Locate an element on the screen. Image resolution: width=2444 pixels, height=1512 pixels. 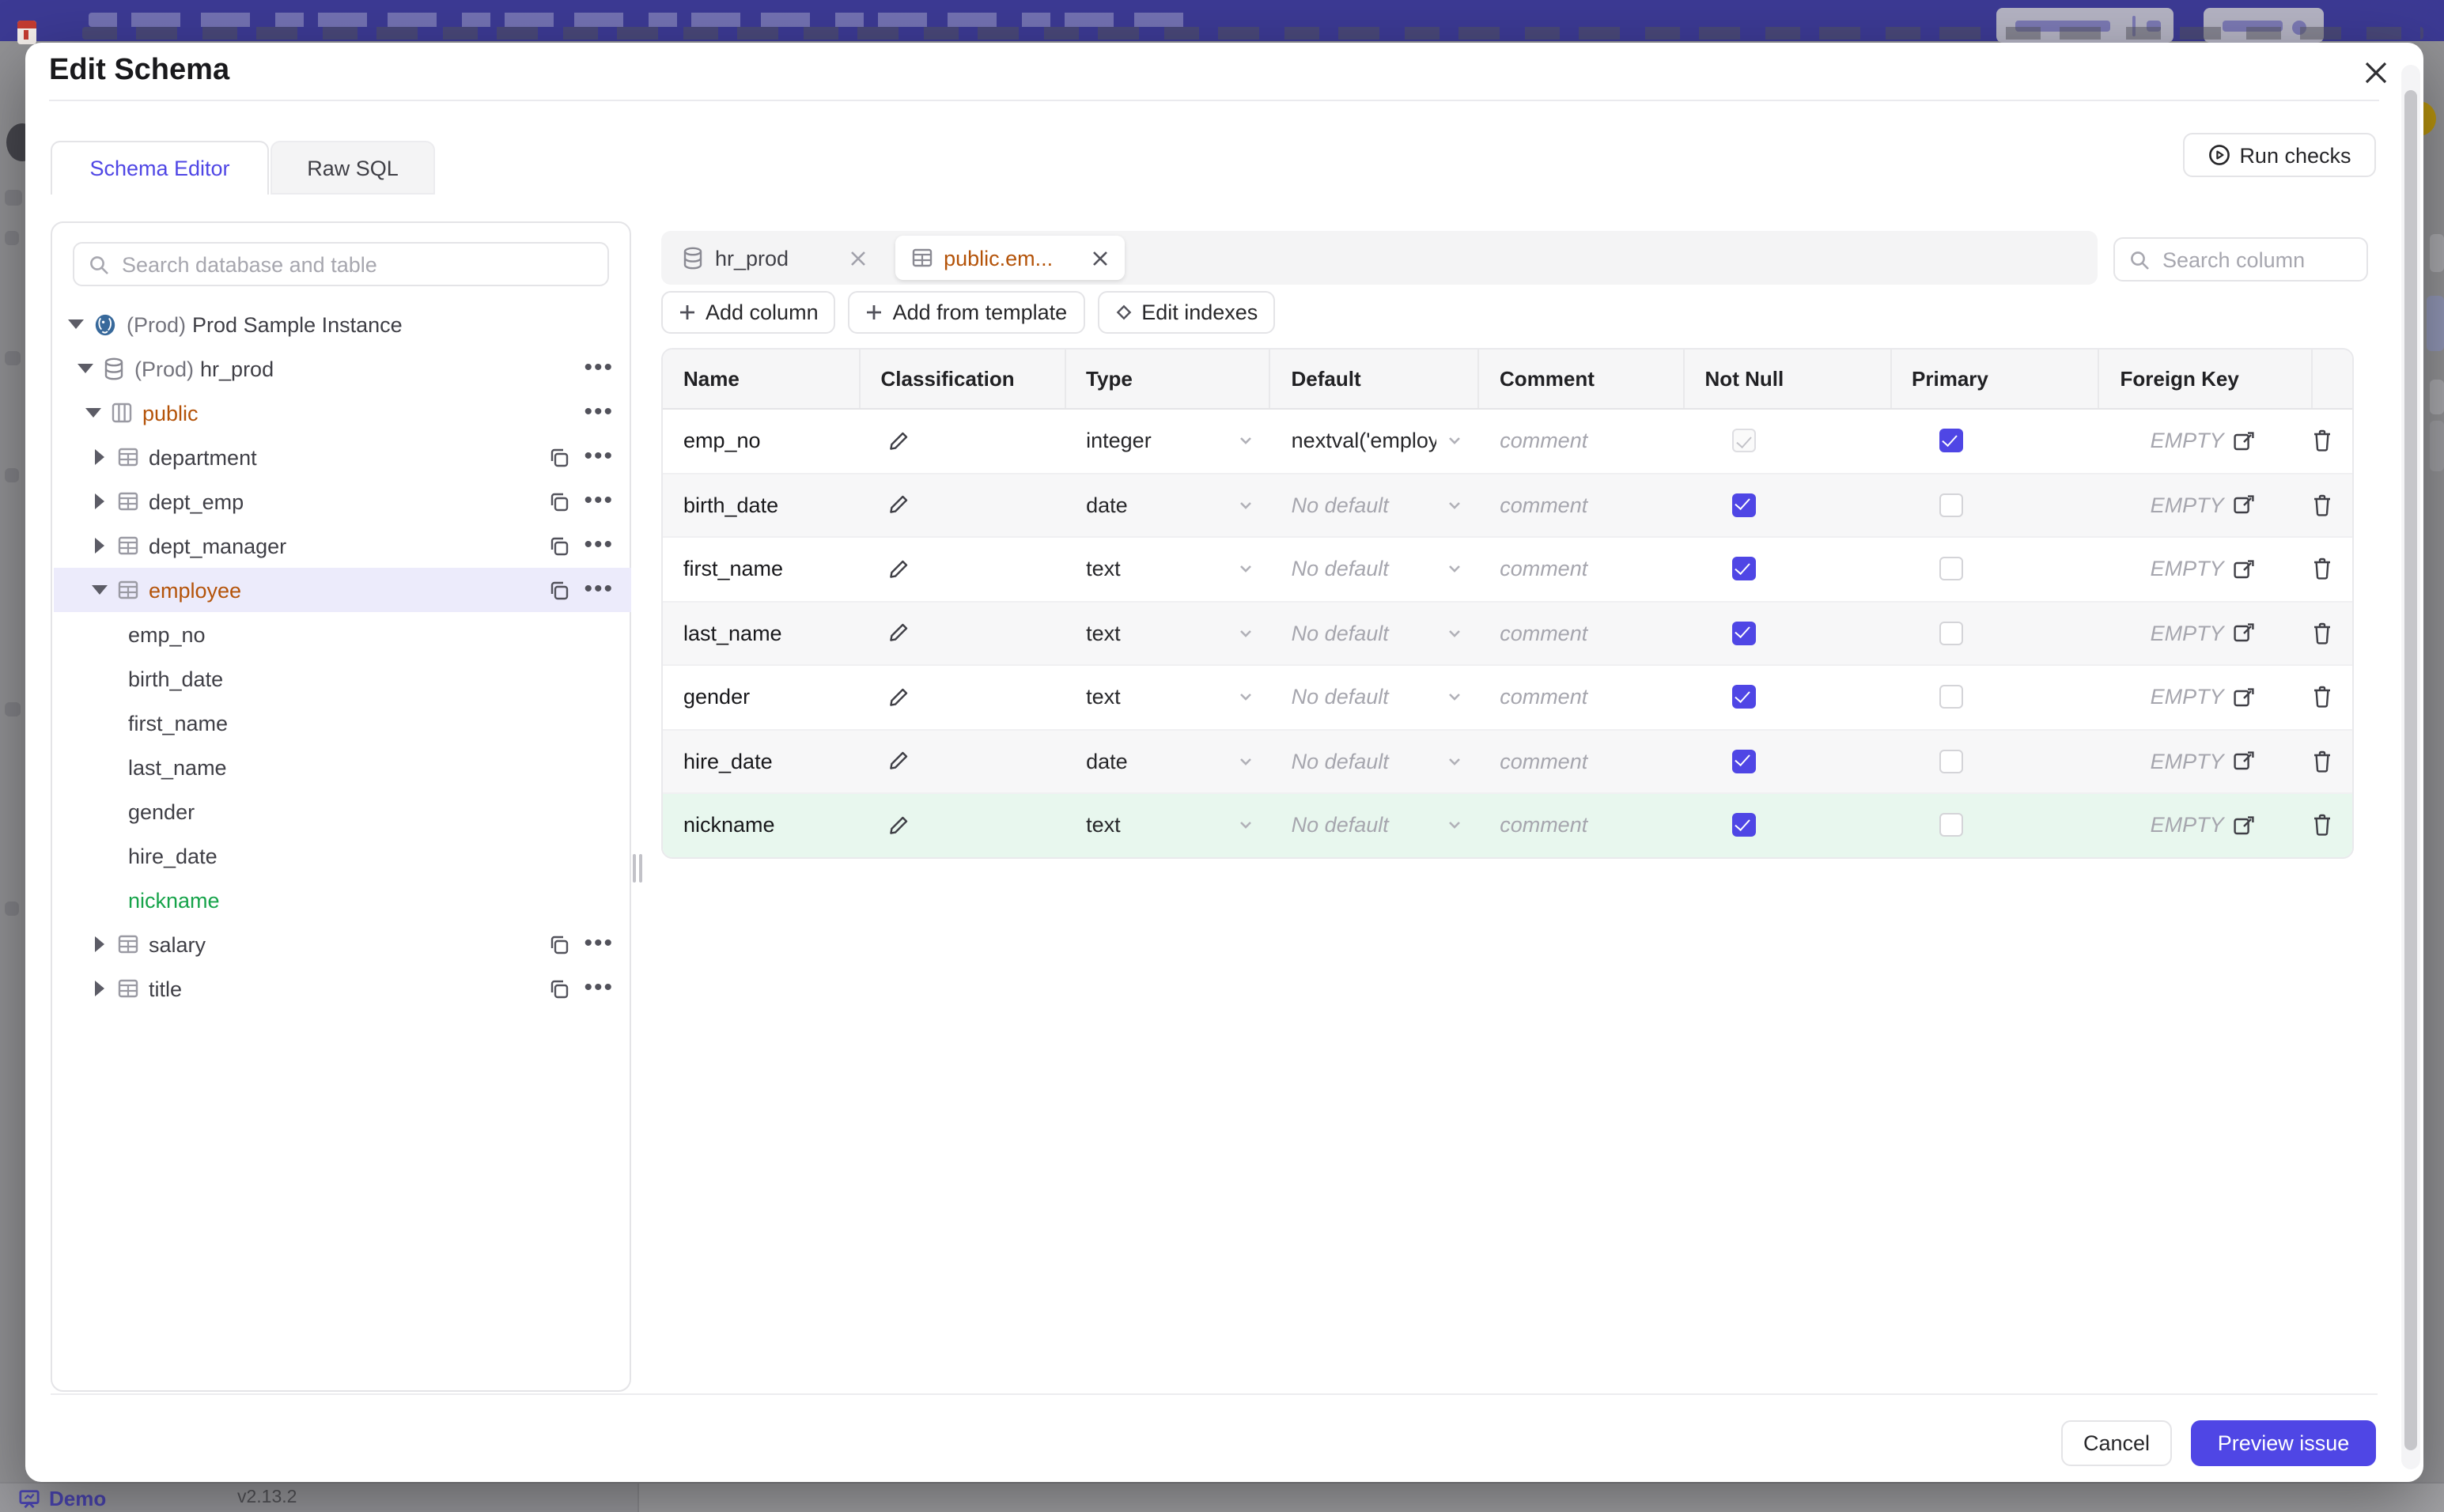
add-from-template-button: Add from template is located at coordinates (966, 313).